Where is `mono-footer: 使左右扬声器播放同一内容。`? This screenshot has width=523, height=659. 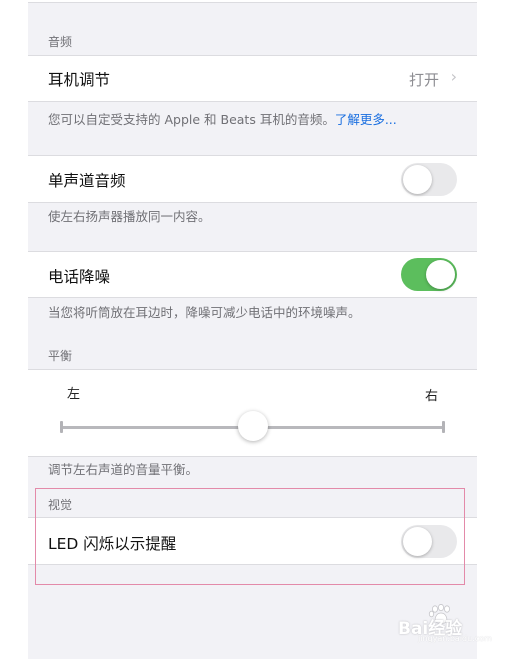
mono-footer: 使左右扬声器播放同一内容。 is located at coordinates (129, 216).